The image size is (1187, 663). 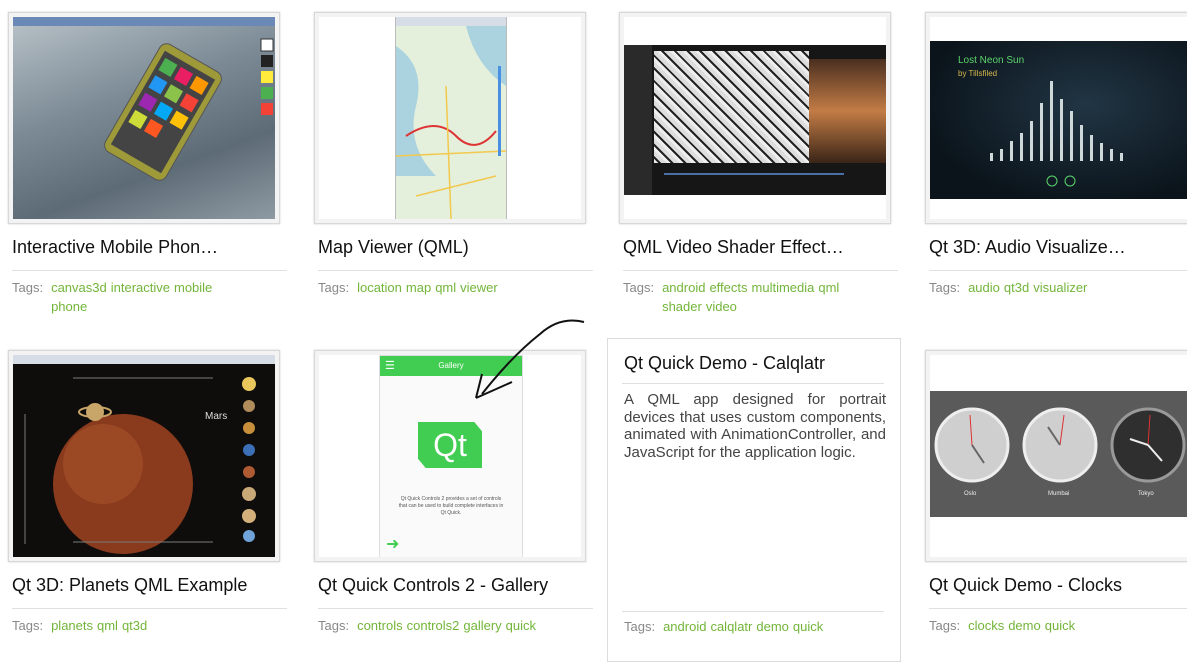 What do you see at coordinates (418, 287) in the screenshot?
I see `tag-link: map` at bounding box center [418, 287].